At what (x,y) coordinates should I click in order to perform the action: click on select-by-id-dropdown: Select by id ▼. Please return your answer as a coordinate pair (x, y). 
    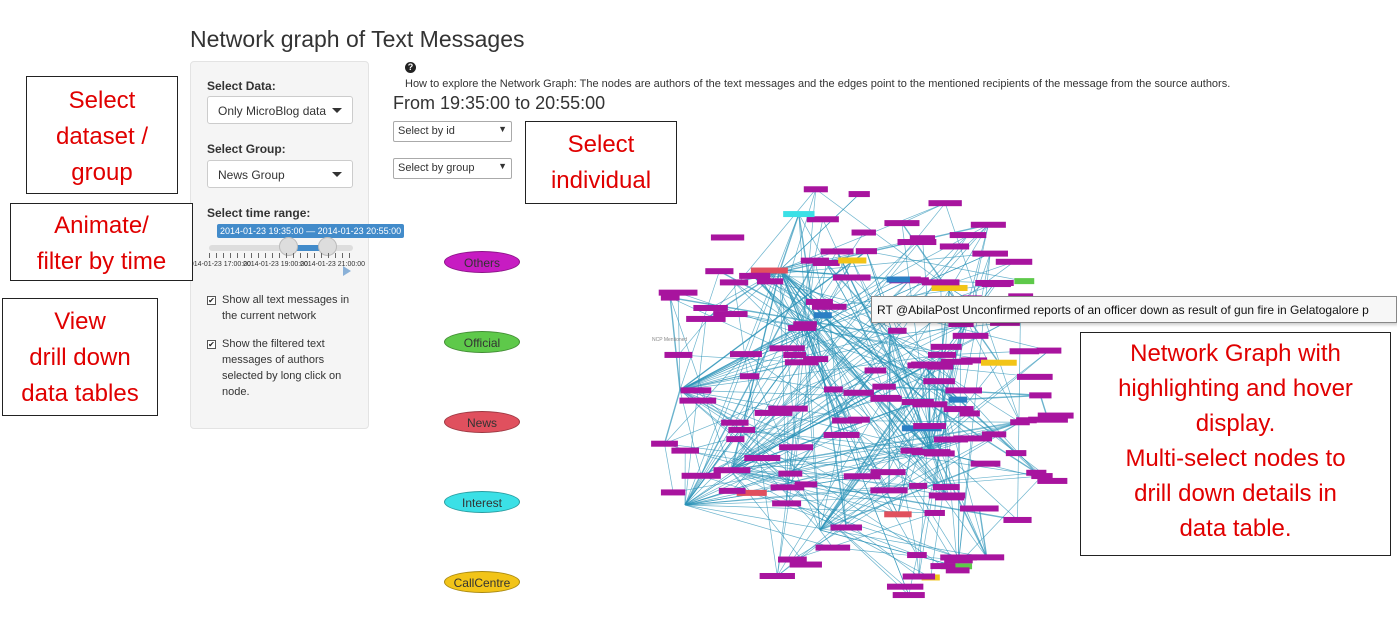
    Looking at the image, I should click on (452, 131).